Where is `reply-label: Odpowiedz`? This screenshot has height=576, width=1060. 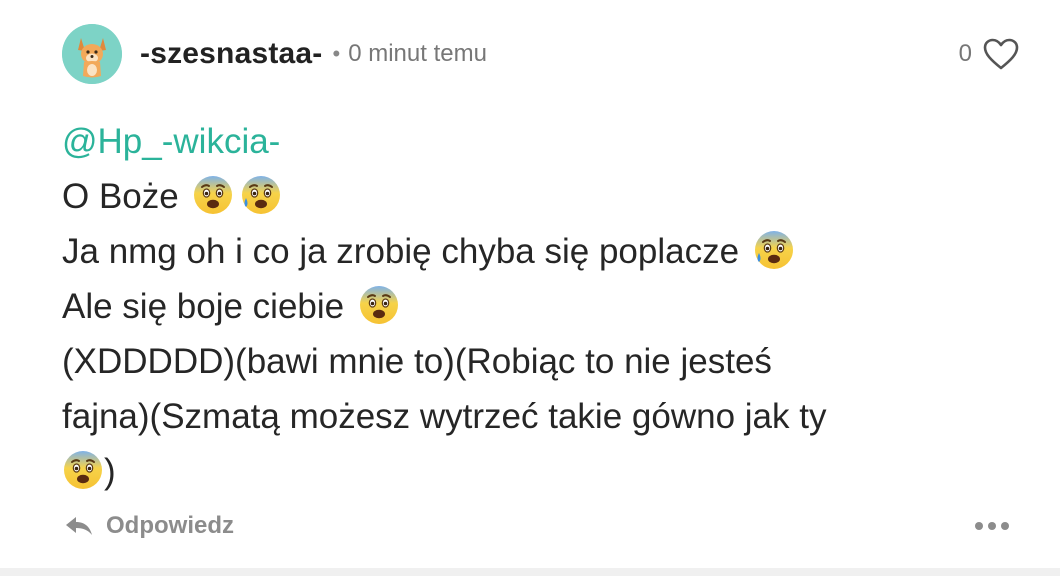 reply-label: Odpowiedz is located at coordinates (170, 525).